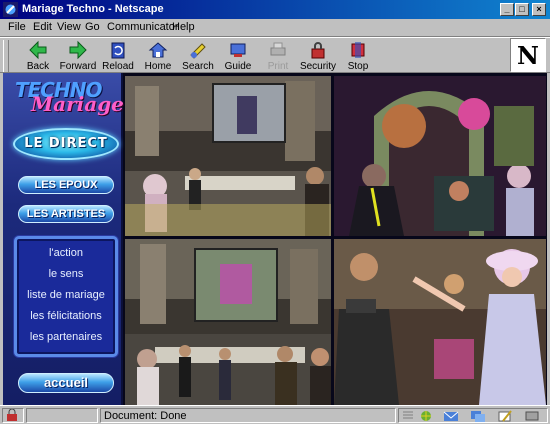  I want to click on title-bar: Mariage Techno - Netscape _ □ ×, so click(275, 9).